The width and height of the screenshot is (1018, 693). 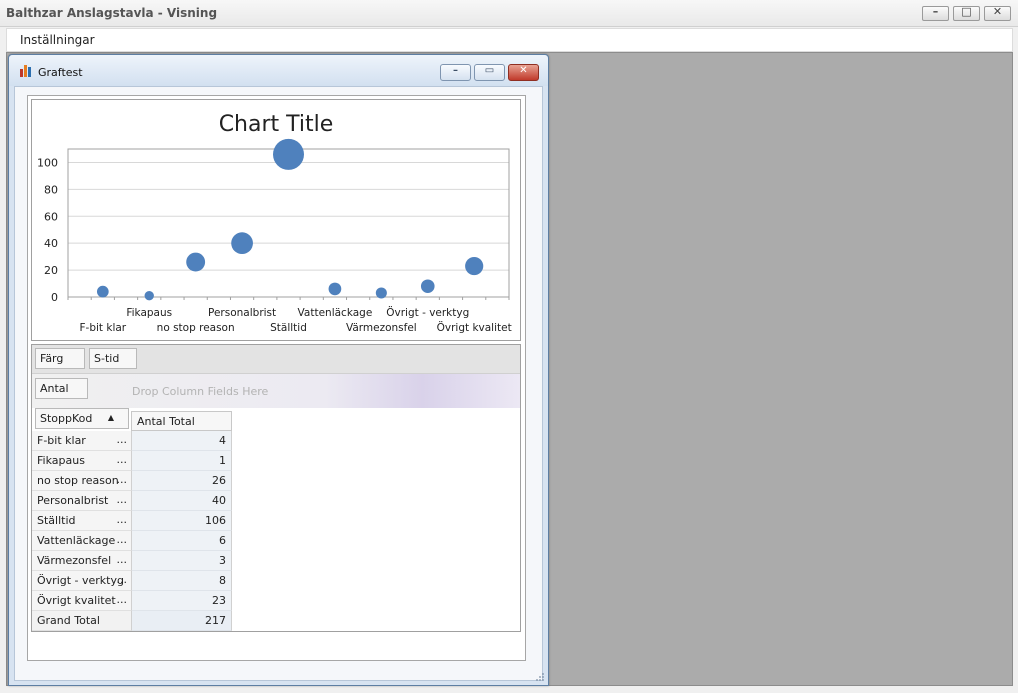 What do you see at coordinates (25, 71) in the screenshot?
I see `bar-chart-icon` at bounding box center [25, 71].